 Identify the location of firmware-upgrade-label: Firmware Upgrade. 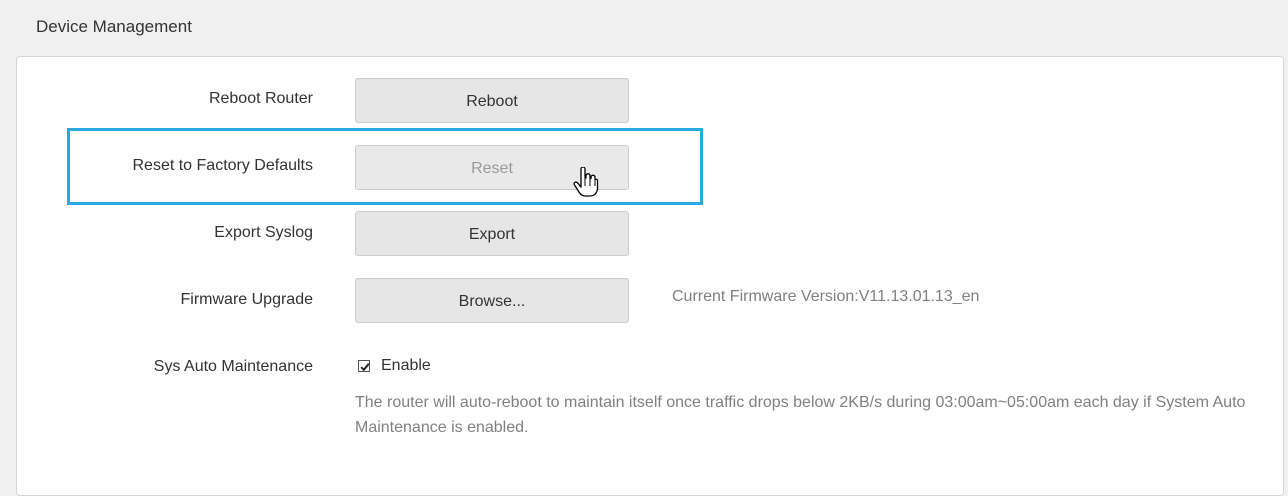
(246, 299).